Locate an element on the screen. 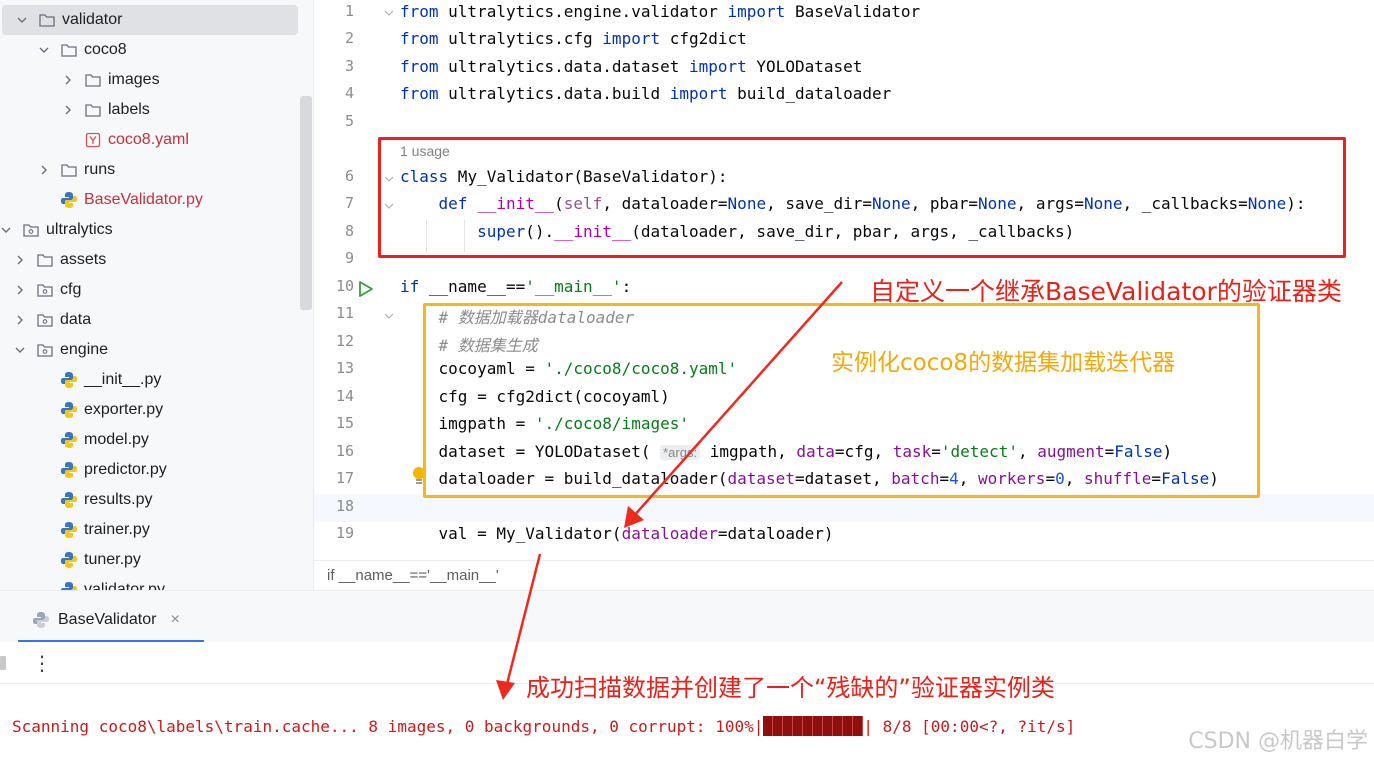  line-number: 5 is located at coordinates (349, 121).